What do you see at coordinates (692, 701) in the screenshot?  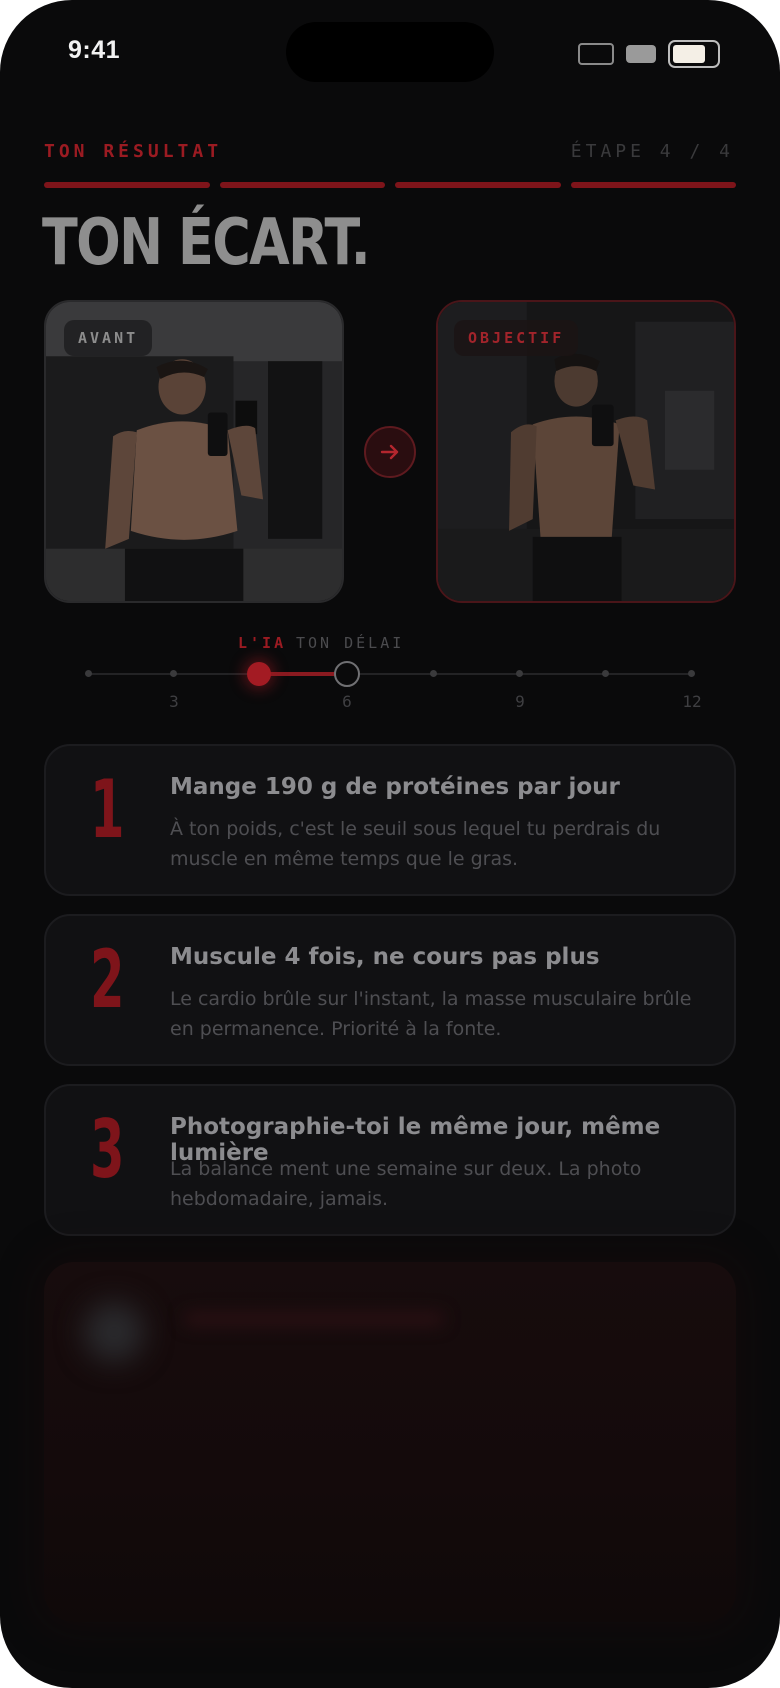 I see `timeline-tick-label: 12` at bounding box center [692, 701].